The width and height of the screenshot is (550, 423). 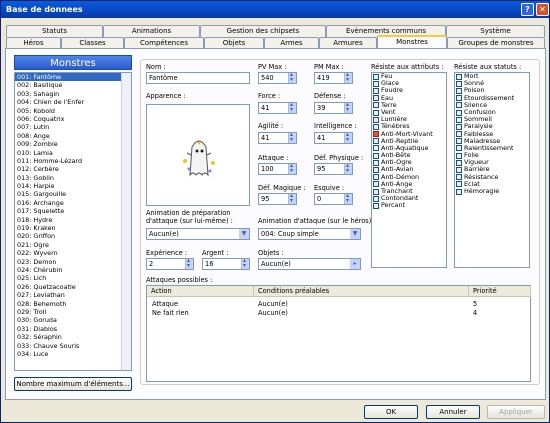 What do you see at coordinates (73, 127) in the screenshot?
I see `list-item: 007: Lutin` at bounding box center [73, 127].